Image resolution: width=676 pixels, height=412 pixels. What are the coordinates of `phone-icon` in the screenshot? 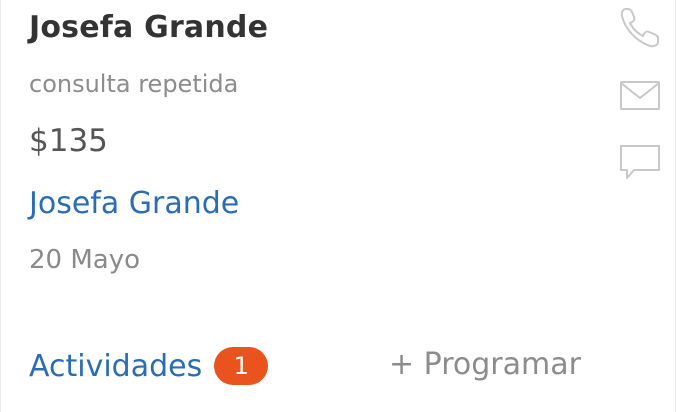 It's located at (640, 28).